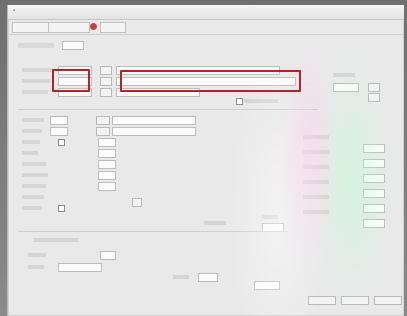 This screenshot has height=316, width=407. Describe the element at coordinates (261, 101) in the screenshot. I see `option-checkbox-label` at that location.